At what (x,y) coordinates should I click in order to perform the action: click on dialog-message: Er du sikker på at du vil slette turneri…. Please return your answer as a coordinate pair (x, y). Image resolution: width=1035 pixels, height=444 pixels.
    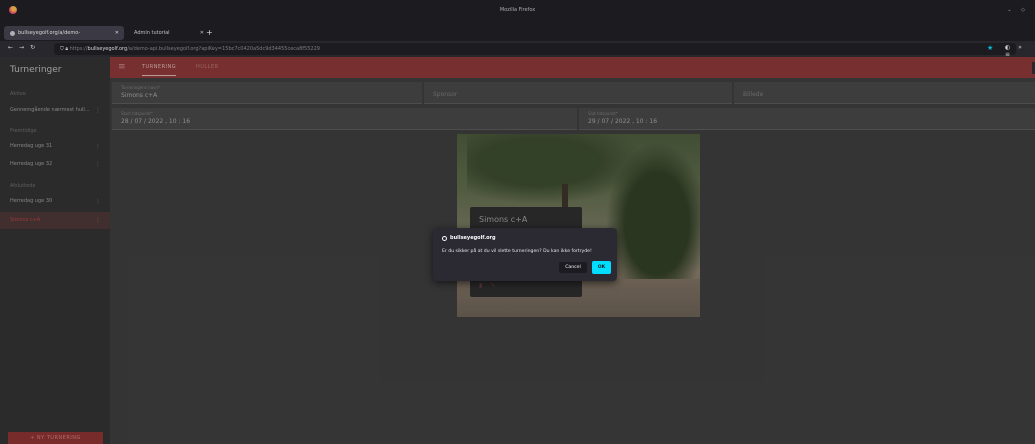
    Looking at the image, I should click on (517, 251).